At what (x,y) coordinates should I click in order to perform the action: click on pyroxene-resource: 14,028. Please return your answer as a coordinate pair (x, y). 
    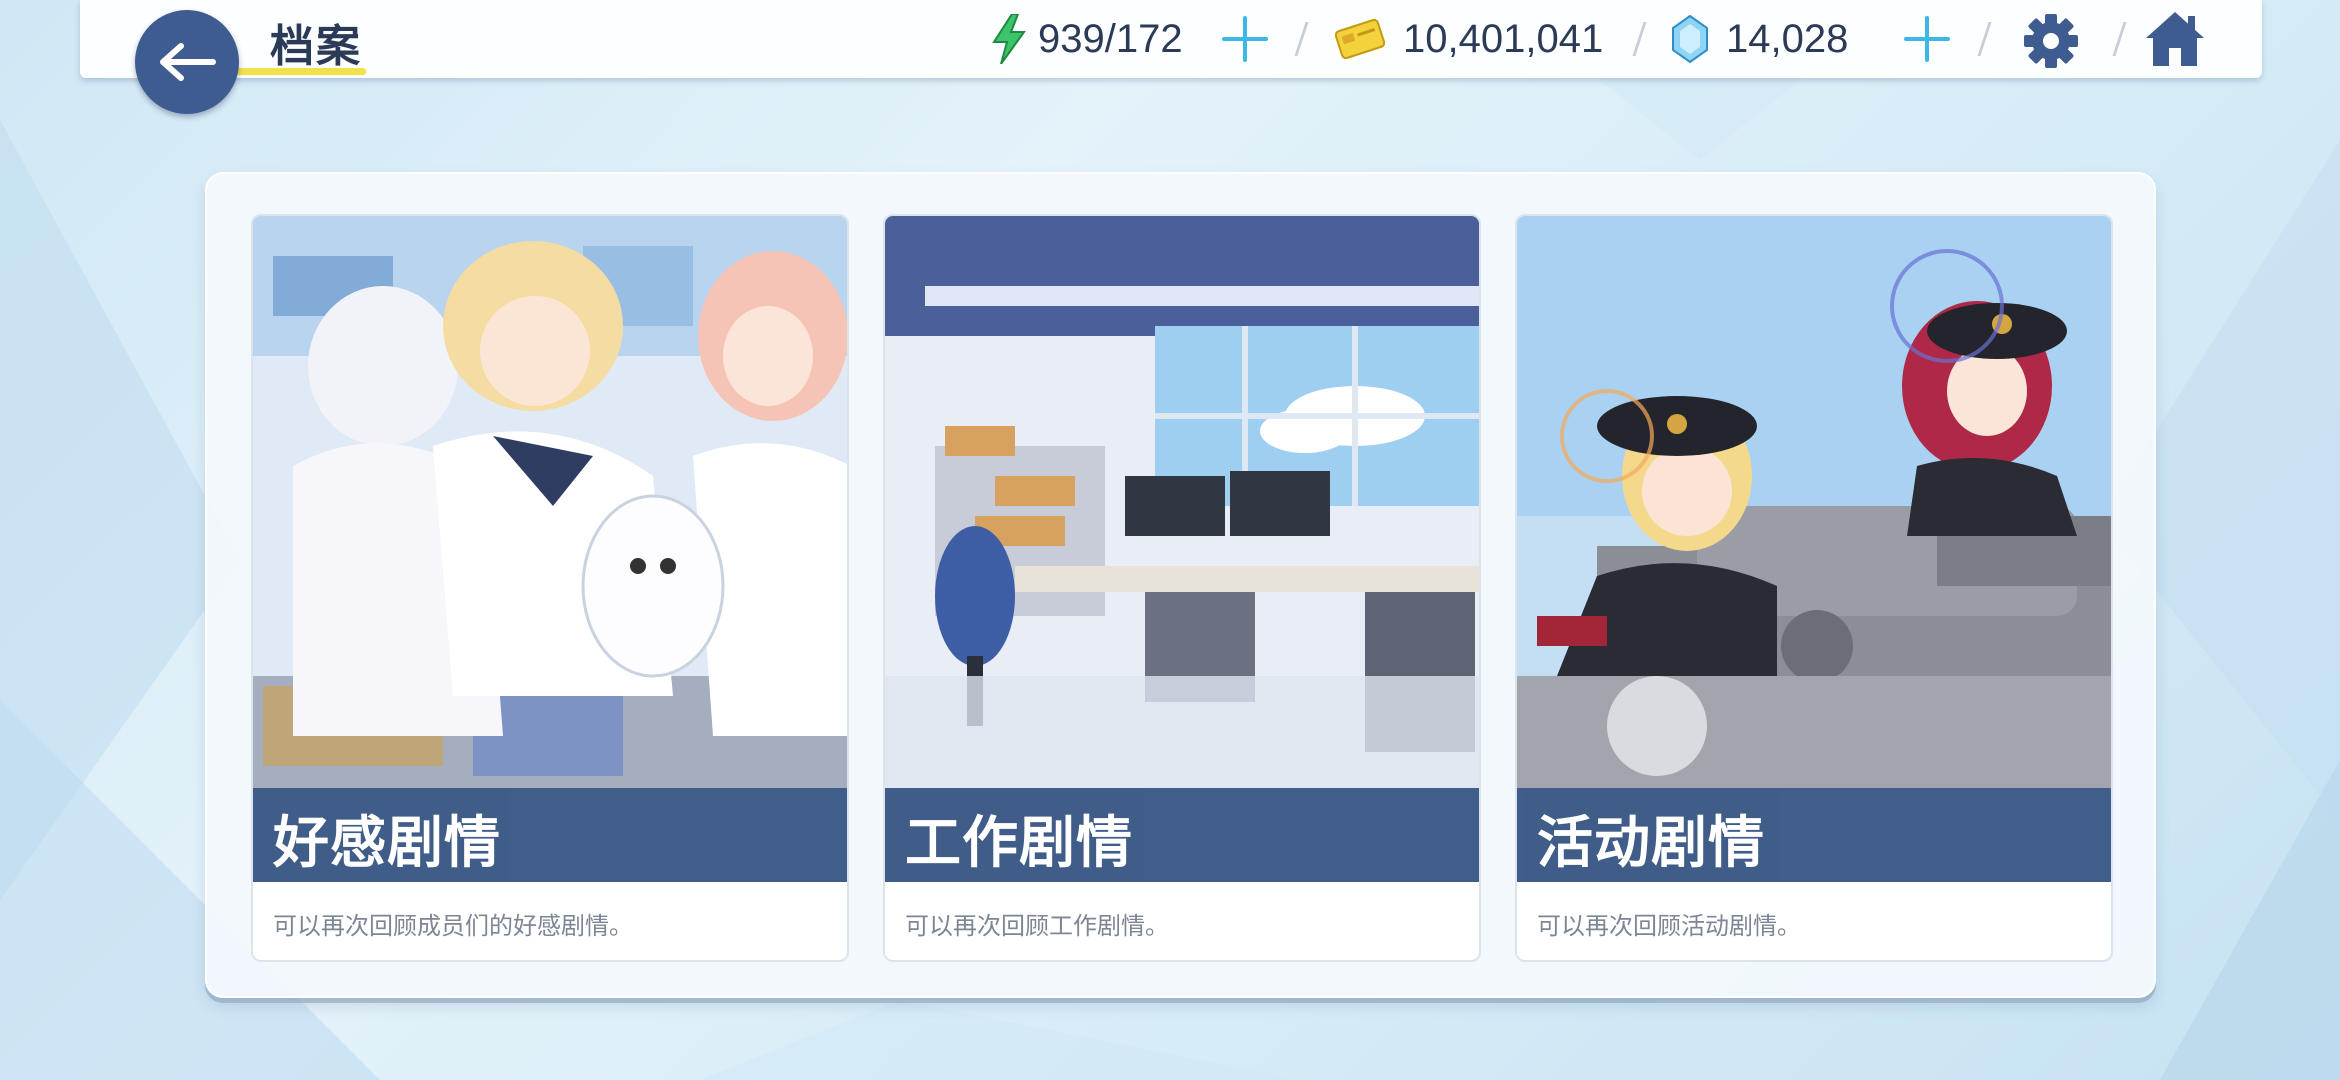
    Looking at the image, I should click on (1759, 39).